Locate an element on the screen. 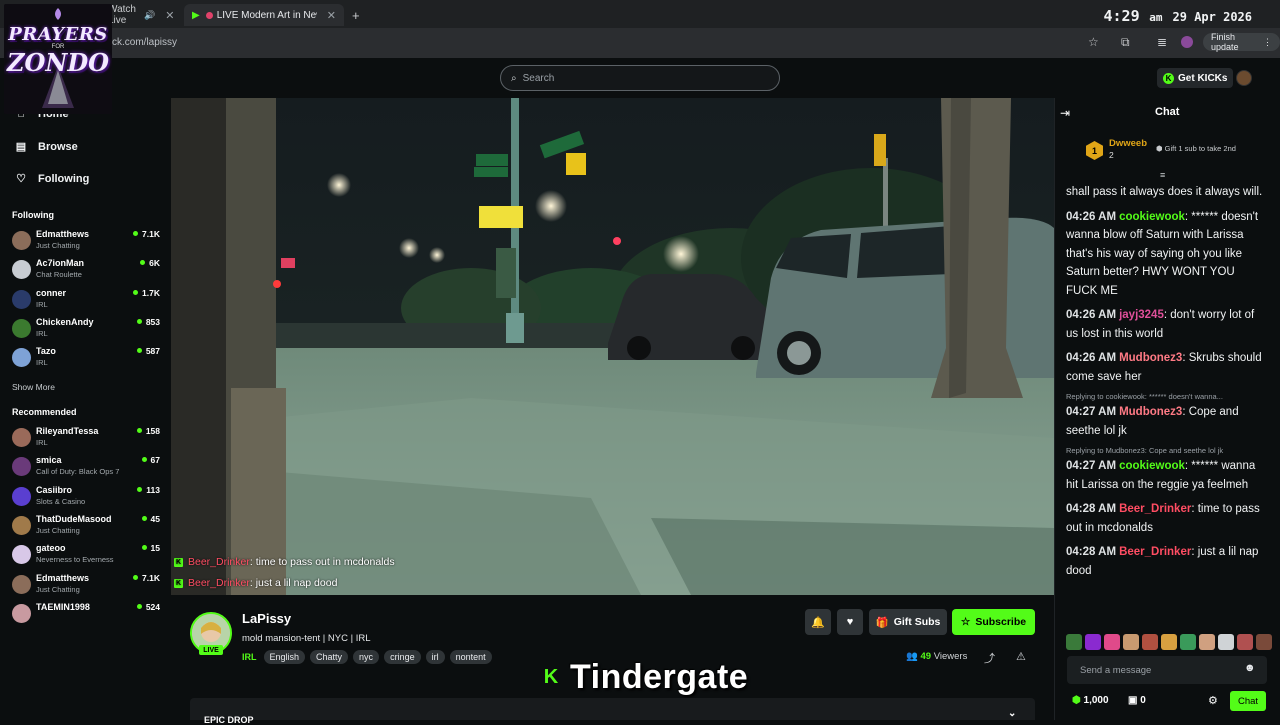  get-kicks-button: K Get KICKs is located at coordinates (1195, 78).